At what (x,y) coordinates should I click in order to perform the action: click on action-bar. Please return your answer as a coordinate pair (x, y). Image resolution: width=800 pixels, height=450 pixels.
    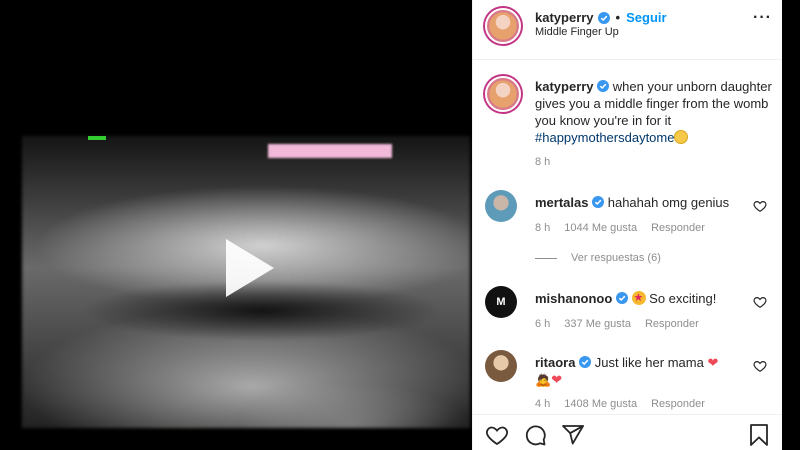
    Looking at the image, I should click on (628, 432).